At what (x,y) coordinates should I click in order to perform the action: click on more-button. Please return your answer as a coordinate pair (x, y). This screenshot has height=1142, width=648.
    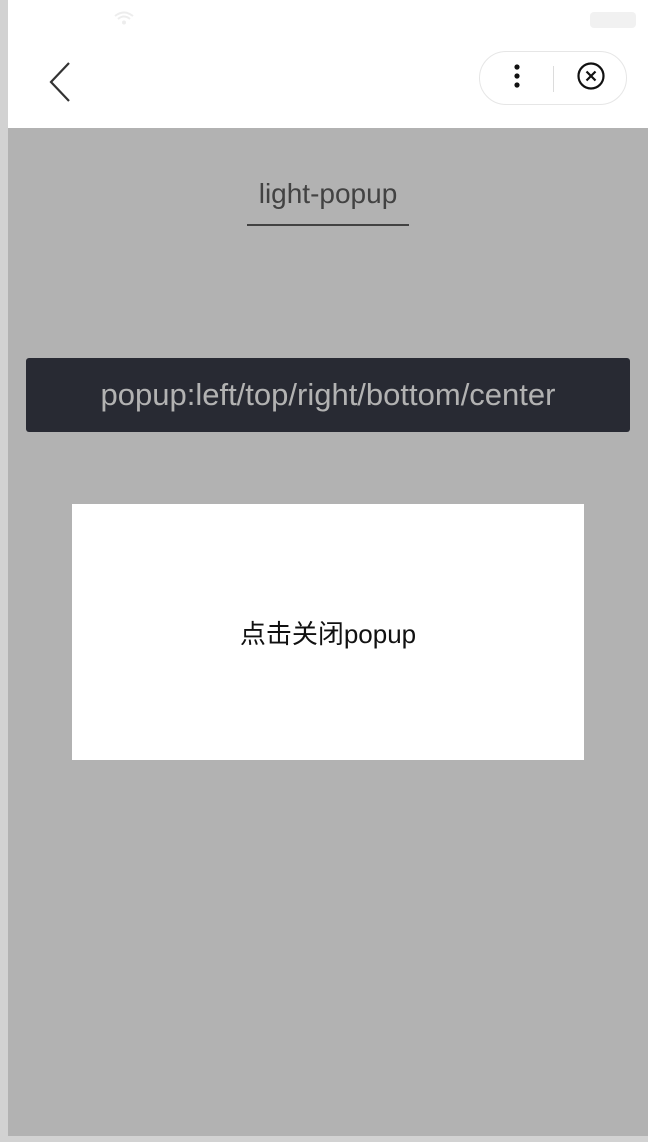
    Looking at the image, I should click on (516, 78).